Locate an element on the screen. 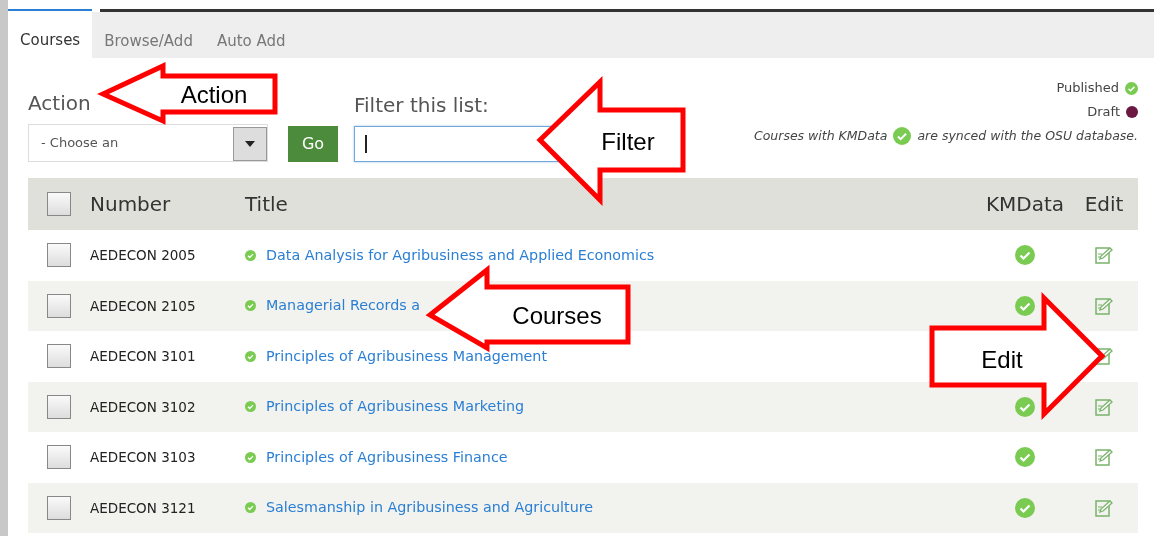 This screenshot has width=1154, height=536. filter-label: Filter this list: is located at coordinates (421, 105).